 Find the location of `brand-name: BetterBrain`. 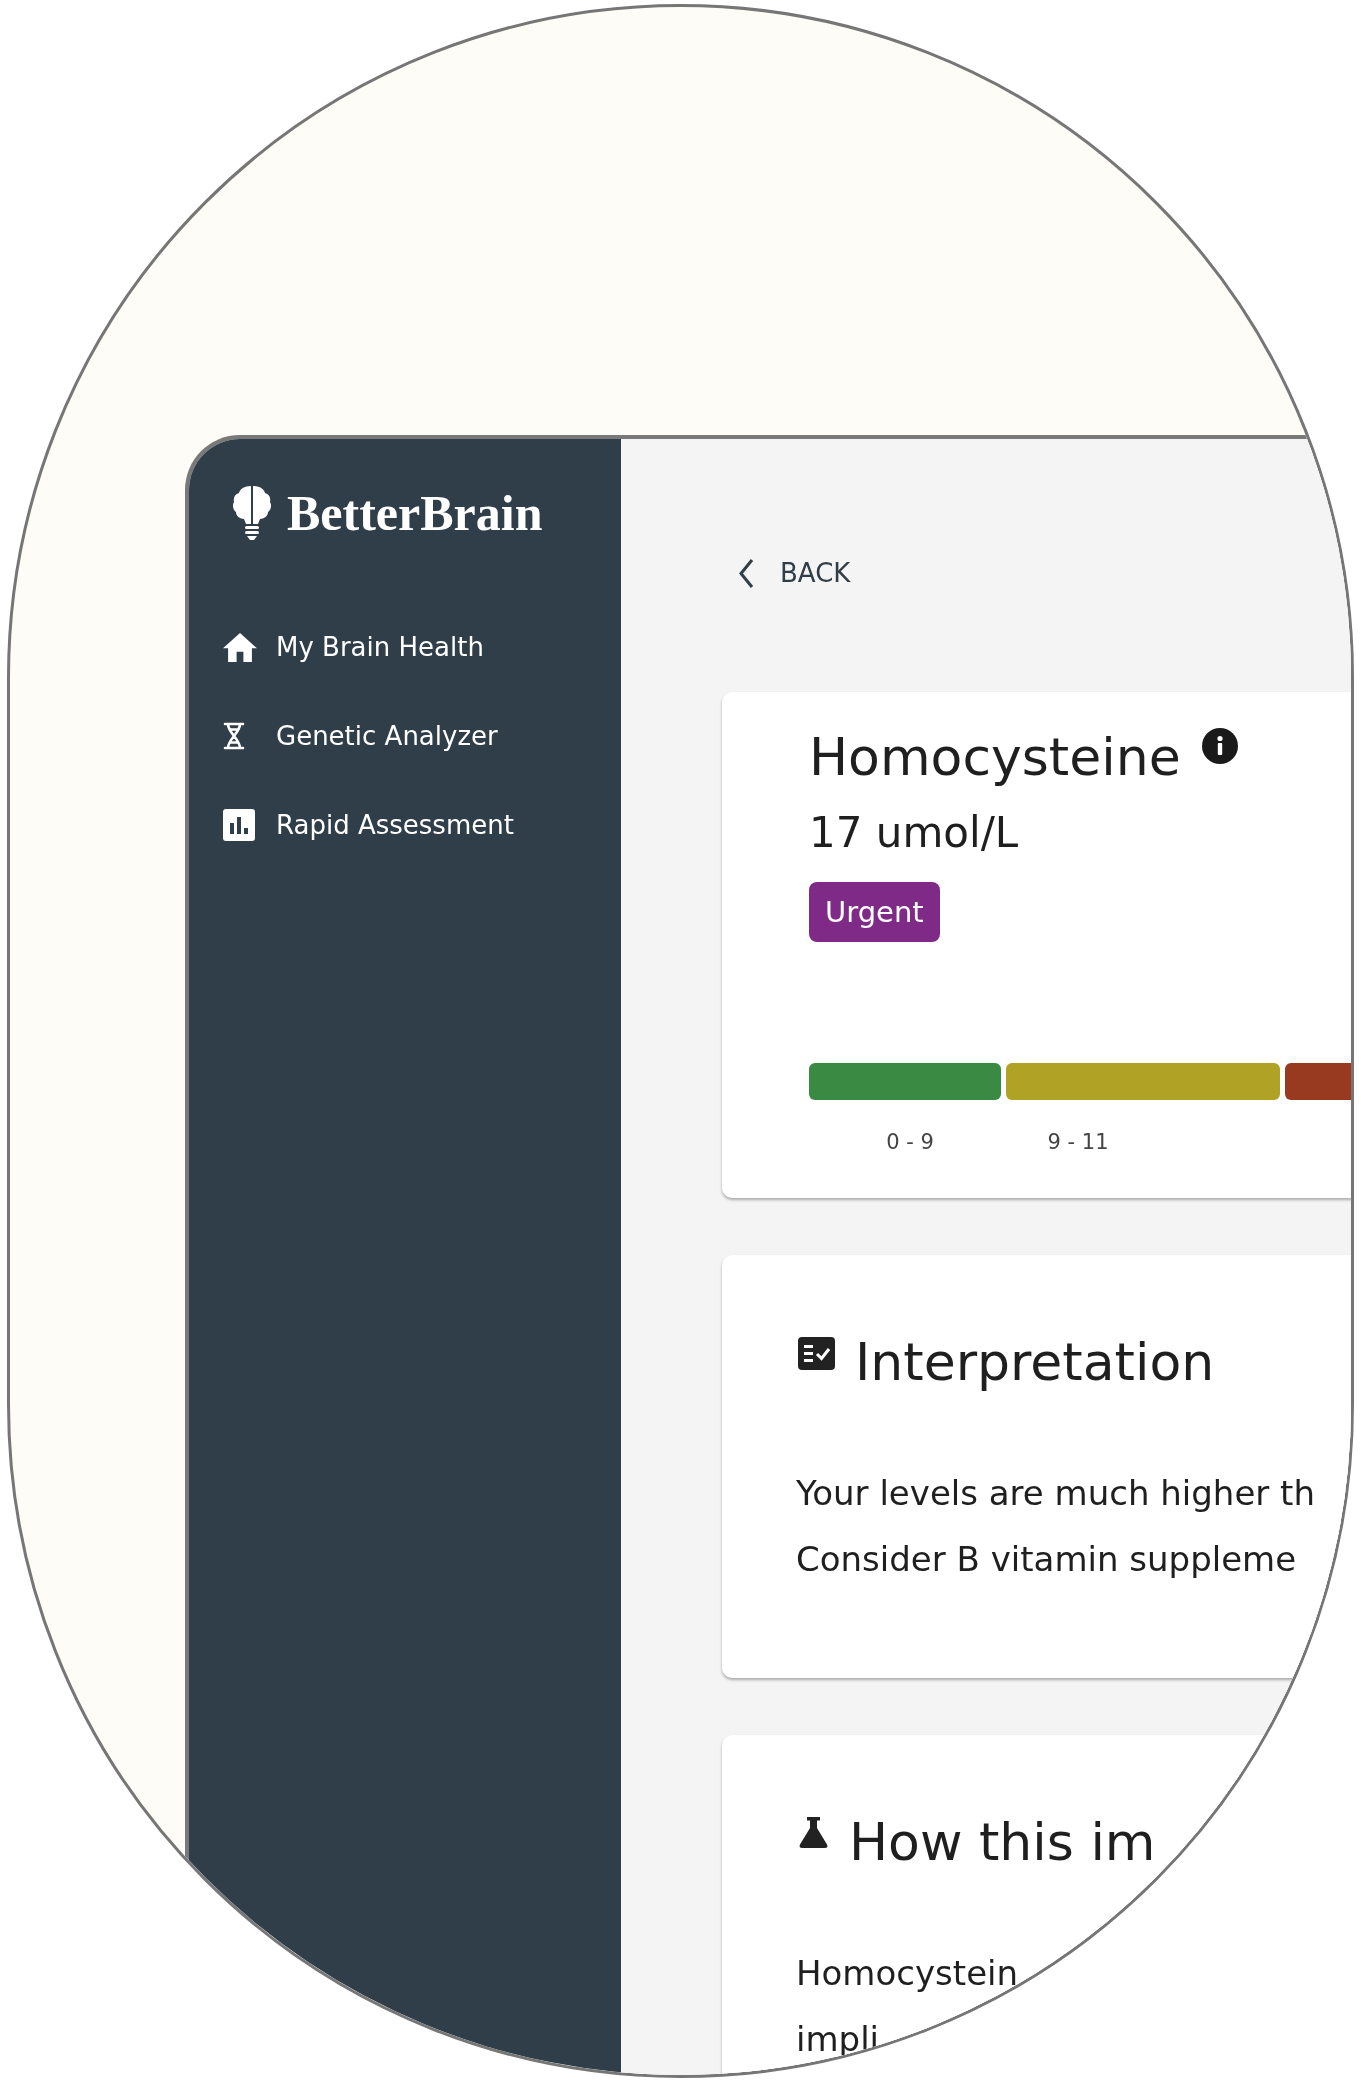

brand-name: BetterBrain is located at coordinates (415, 513).